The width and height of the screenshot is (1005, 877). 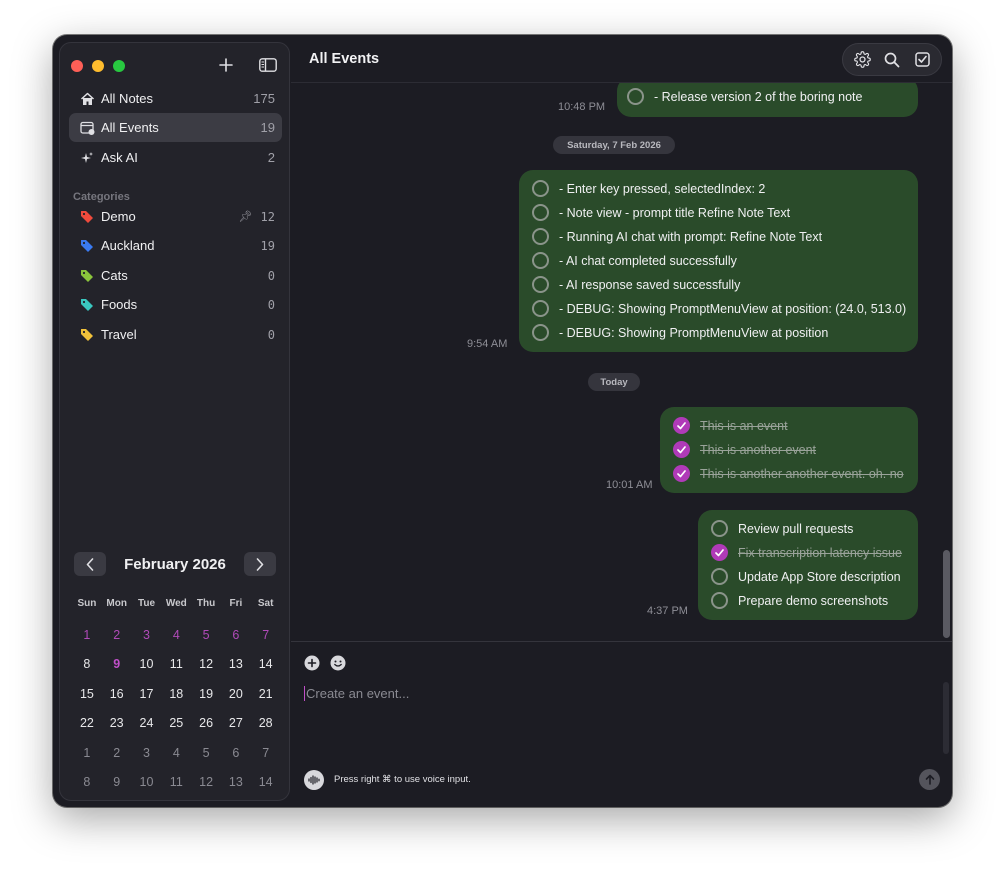 What do you see at coordinates (87, 723) in the screenshot?
I see `calendar-day: 22` at bounding box center [87, 723].